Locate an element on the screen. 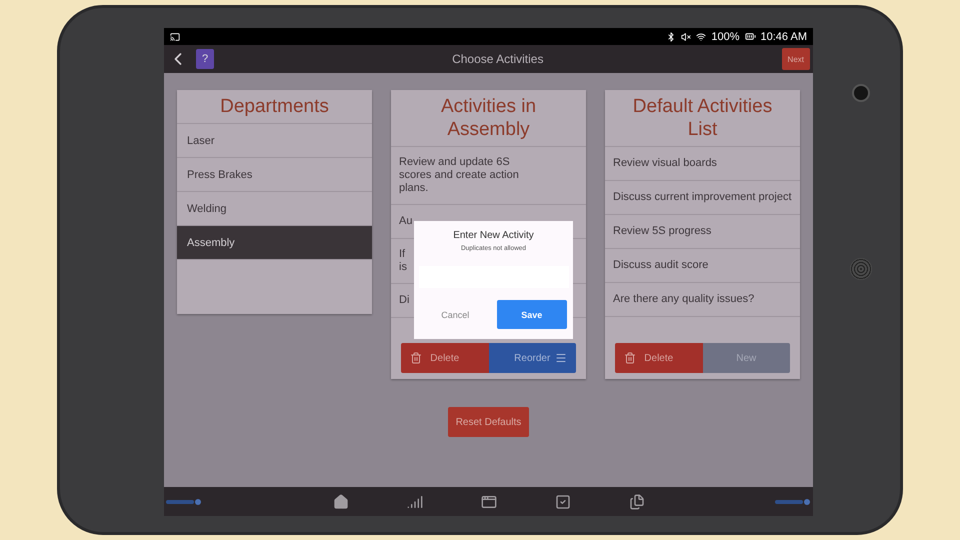 The image size is (960, 540). cancel-button: Cancel is located at coordinates (455, 314).